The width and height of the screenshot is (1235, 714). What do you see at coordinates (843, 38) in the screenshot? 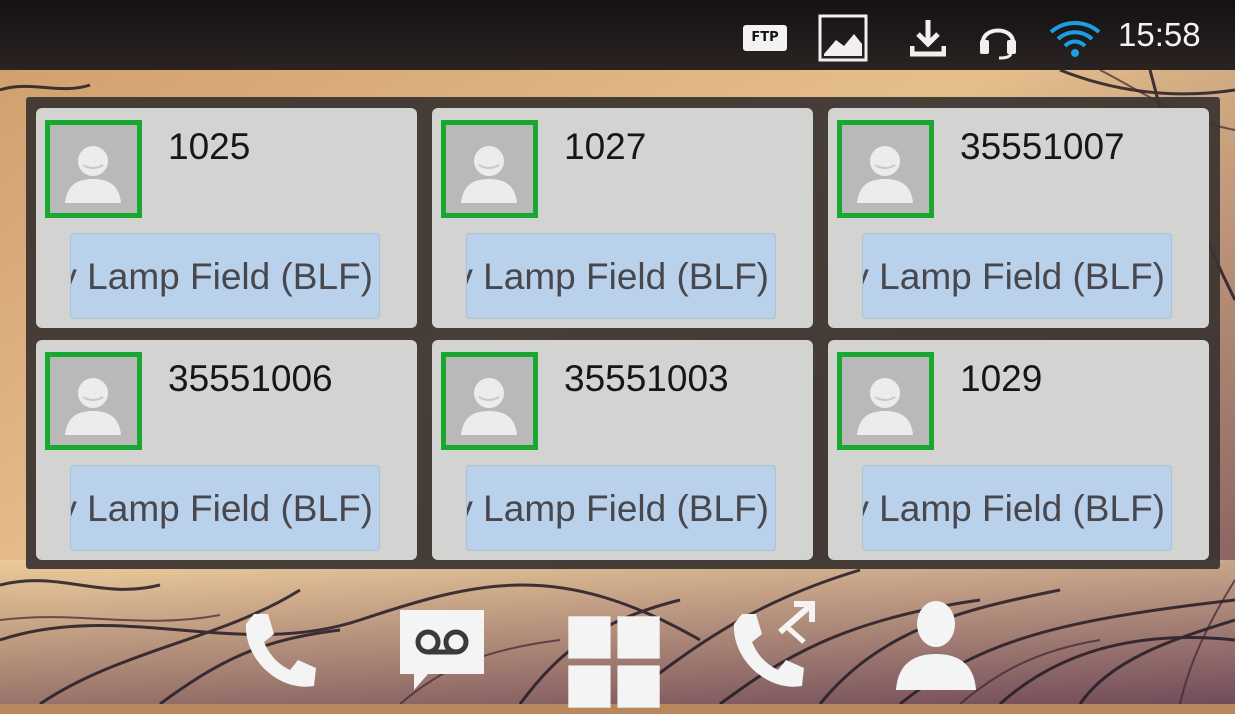
I see `image-icon` at bounding box center [843, 38].